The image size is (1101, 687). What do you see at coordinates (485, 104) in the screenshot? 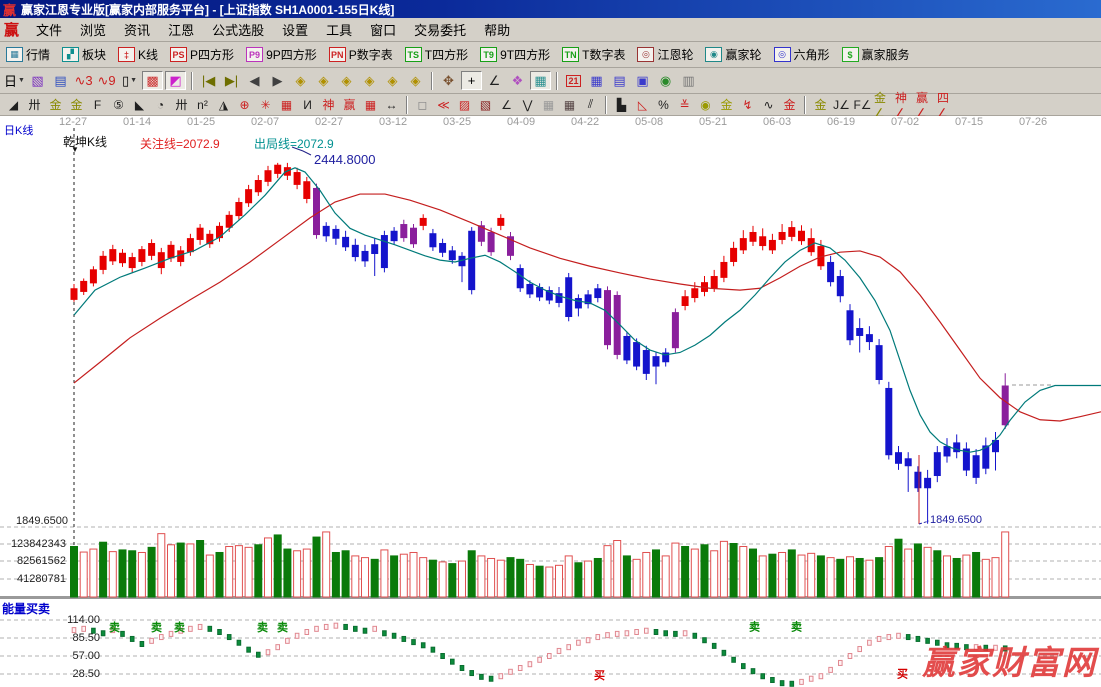
I see `fan-box-dark-icon: ▧` at bounding box center [485, 104].